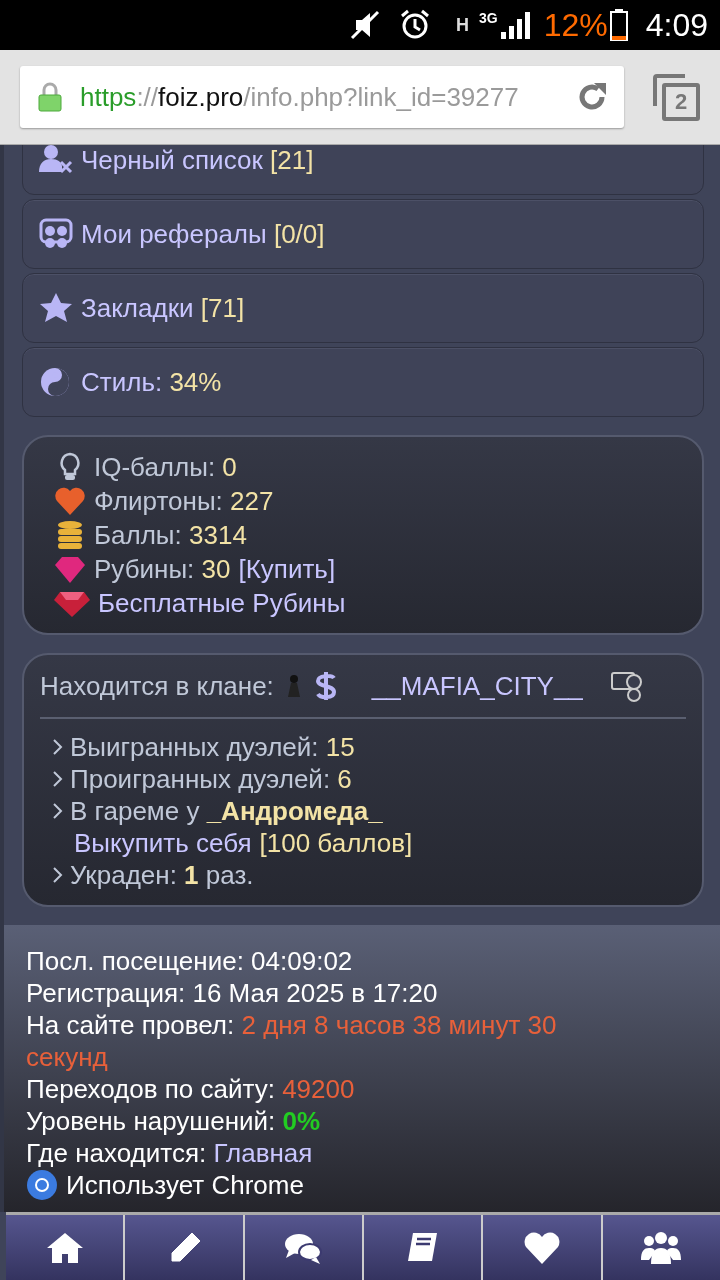  What do you see at coordinates (363, 170) in the screenshot?
I see `menu-item: Черный список [21]` at bounding box center [363, 170].